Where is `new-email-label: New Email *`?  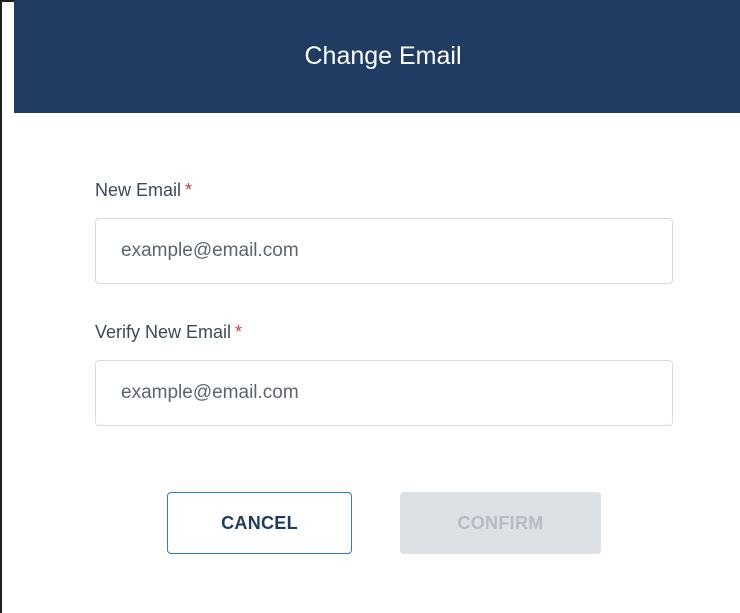 new-email-label: New Email * is located at coordinates (143, 190).